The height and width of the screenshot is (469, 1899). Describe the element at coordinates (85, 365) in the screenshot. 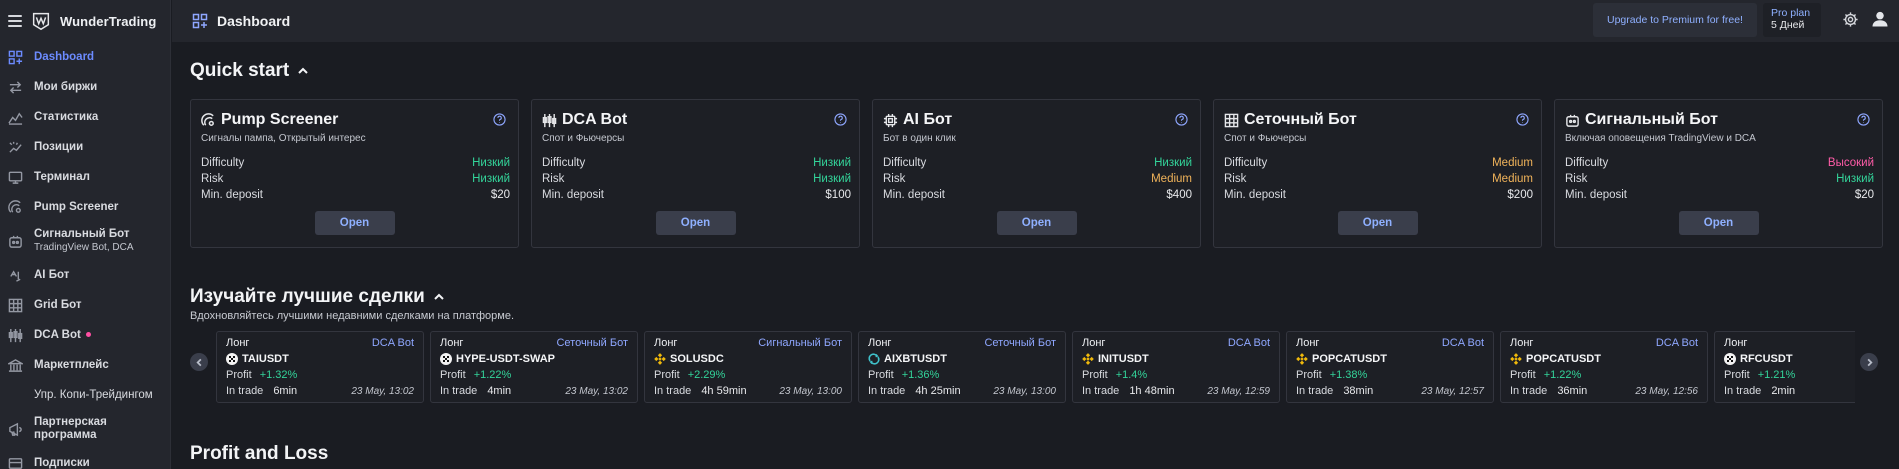

I see `sidebar-item-marketplace: Маркетплейс` at that location.